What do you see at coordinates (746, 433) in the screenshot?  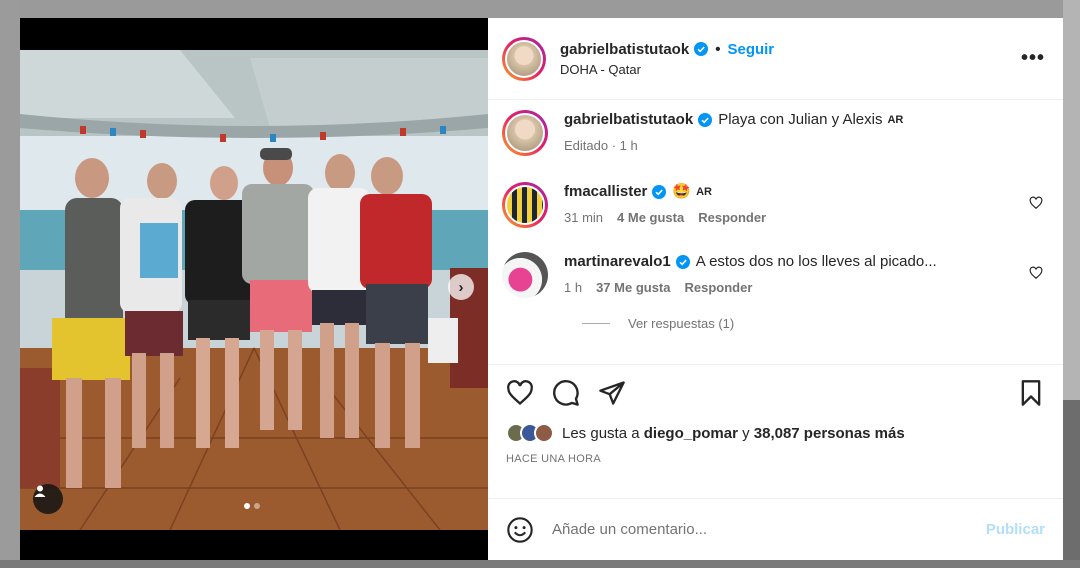 I see `likes-connector: y` at bounding box center [746, 433].